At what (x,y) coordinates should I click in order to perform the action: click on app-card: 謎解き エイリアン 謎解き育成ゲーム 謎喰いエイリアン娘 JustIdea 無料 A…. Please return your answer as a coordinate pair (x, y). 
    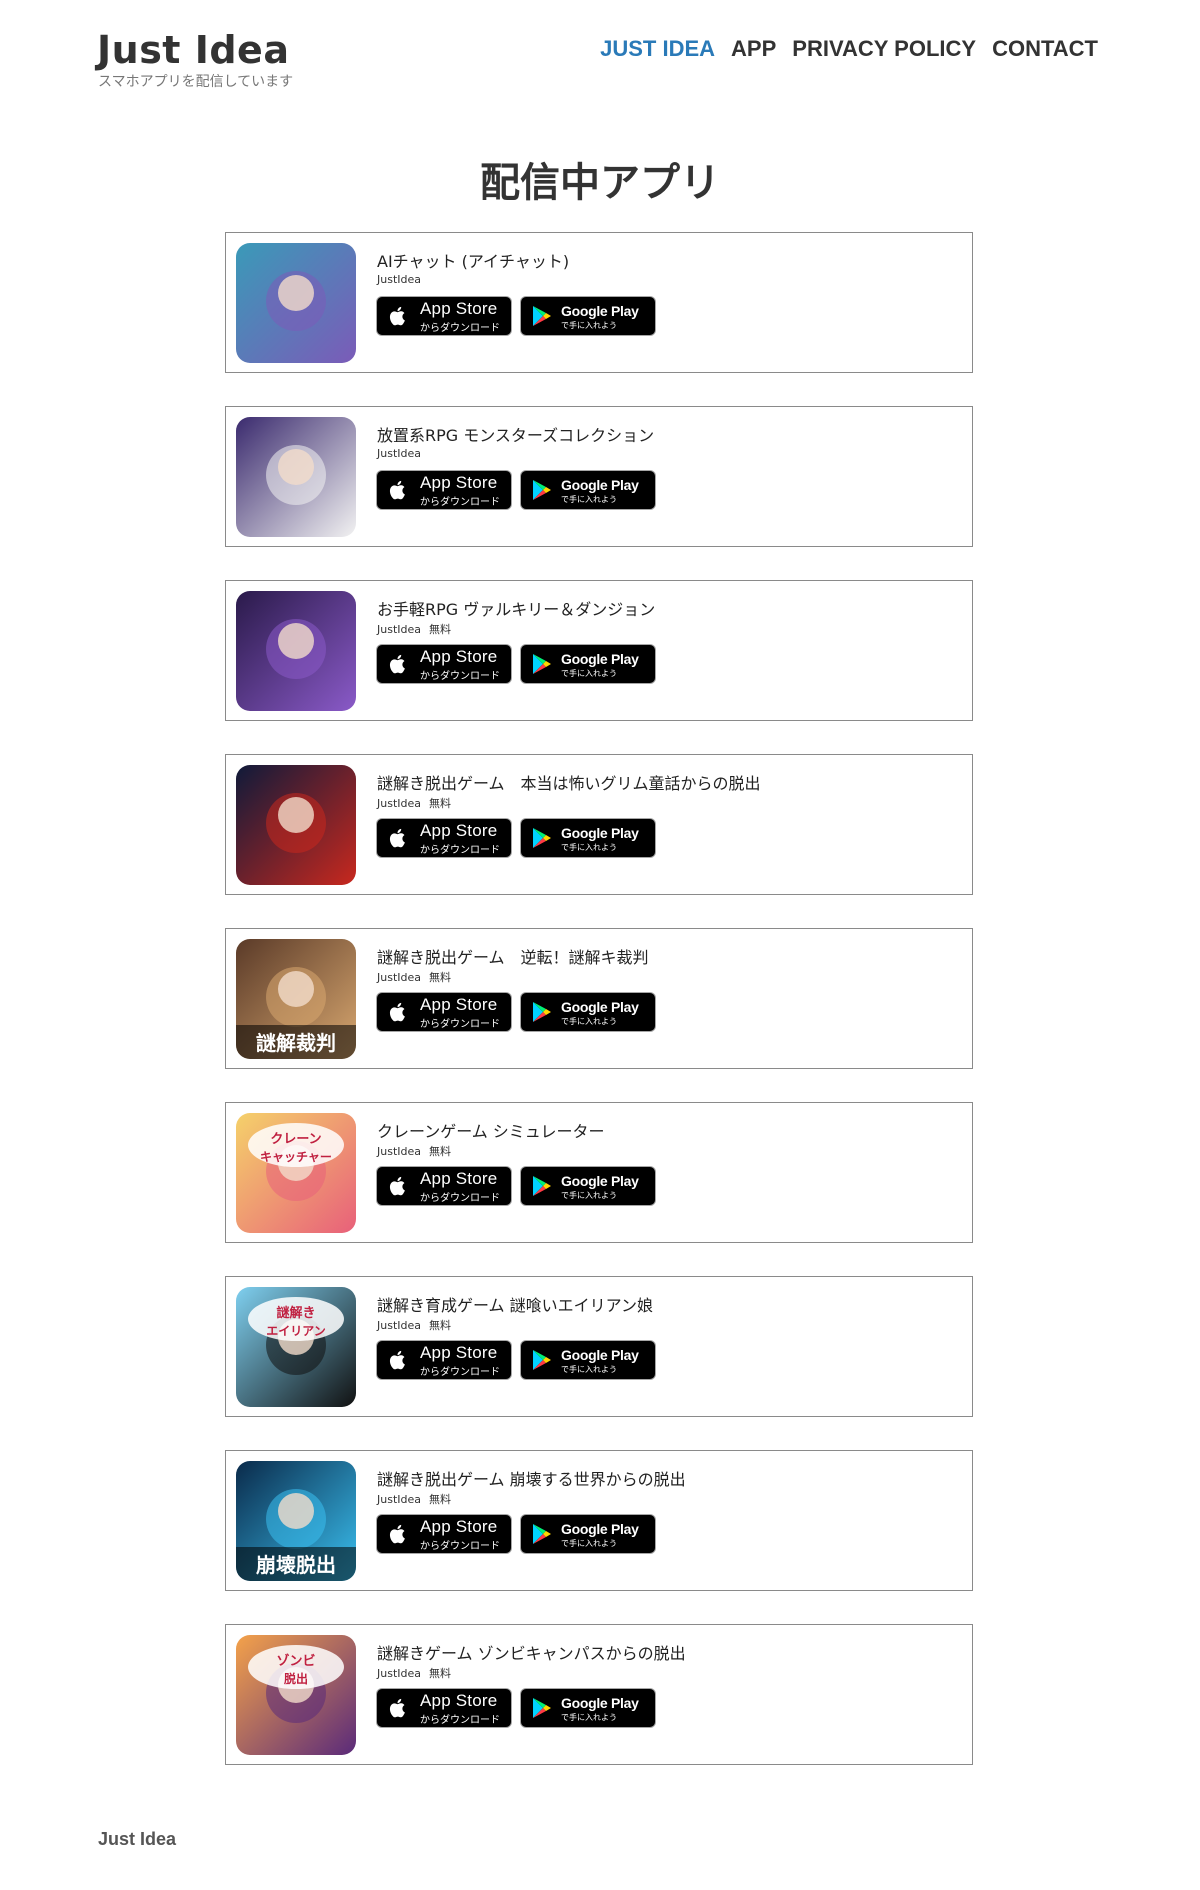
    Looking at the image, I should click on (599, 1346).